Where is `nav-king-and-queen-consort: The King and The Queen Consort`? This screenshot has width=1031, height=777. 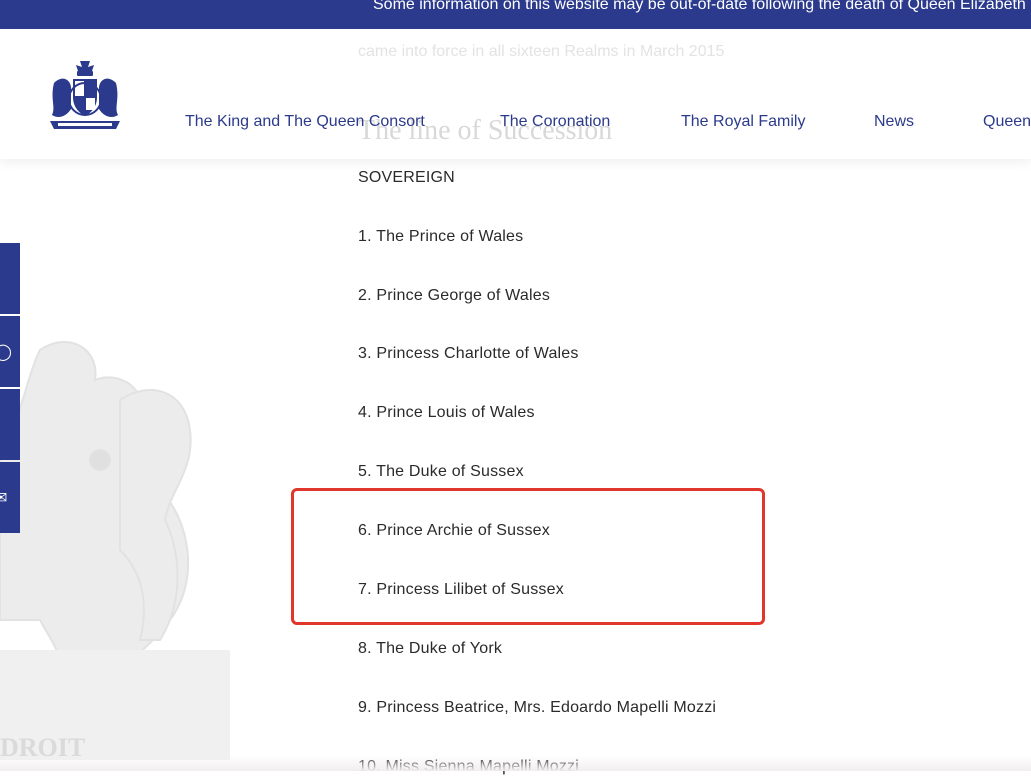 nav-king-and-queen-consort: The King and The Queen Consort is located at coordinates (305, 122).